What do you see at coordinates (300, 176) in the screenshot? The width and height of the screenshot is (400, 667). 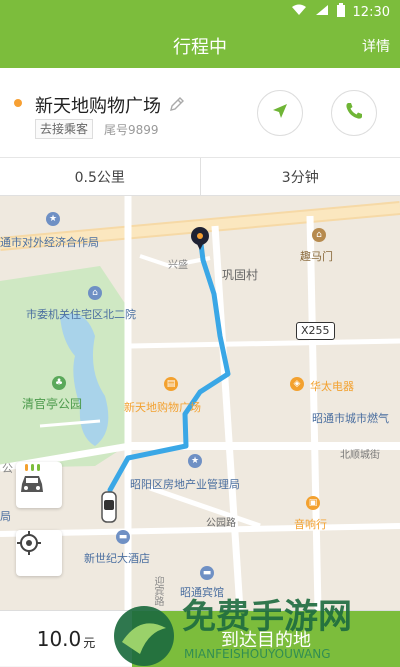 I see `time-remaining: 3分钟` at bounding box center [300, 176].